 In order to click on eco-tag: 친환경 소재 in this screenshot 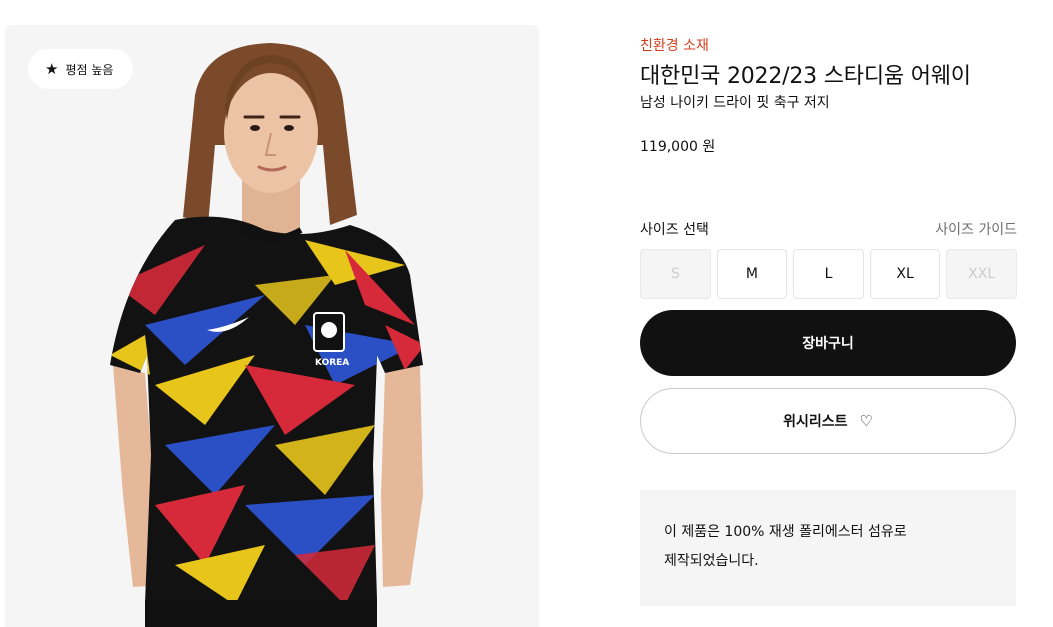, I will do `click(674, 46)`.